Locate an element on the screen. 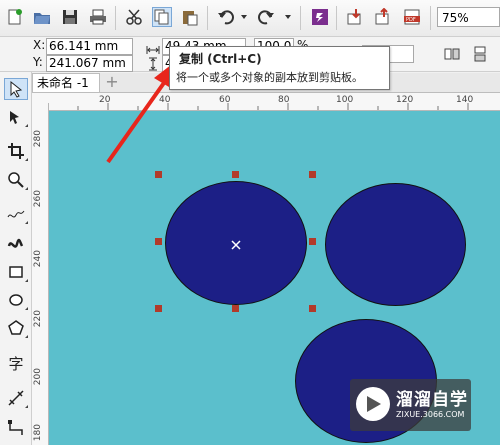 This screenshot has width=500, height=445. redo-dropdown-icon is located at coordinates (288, 17).